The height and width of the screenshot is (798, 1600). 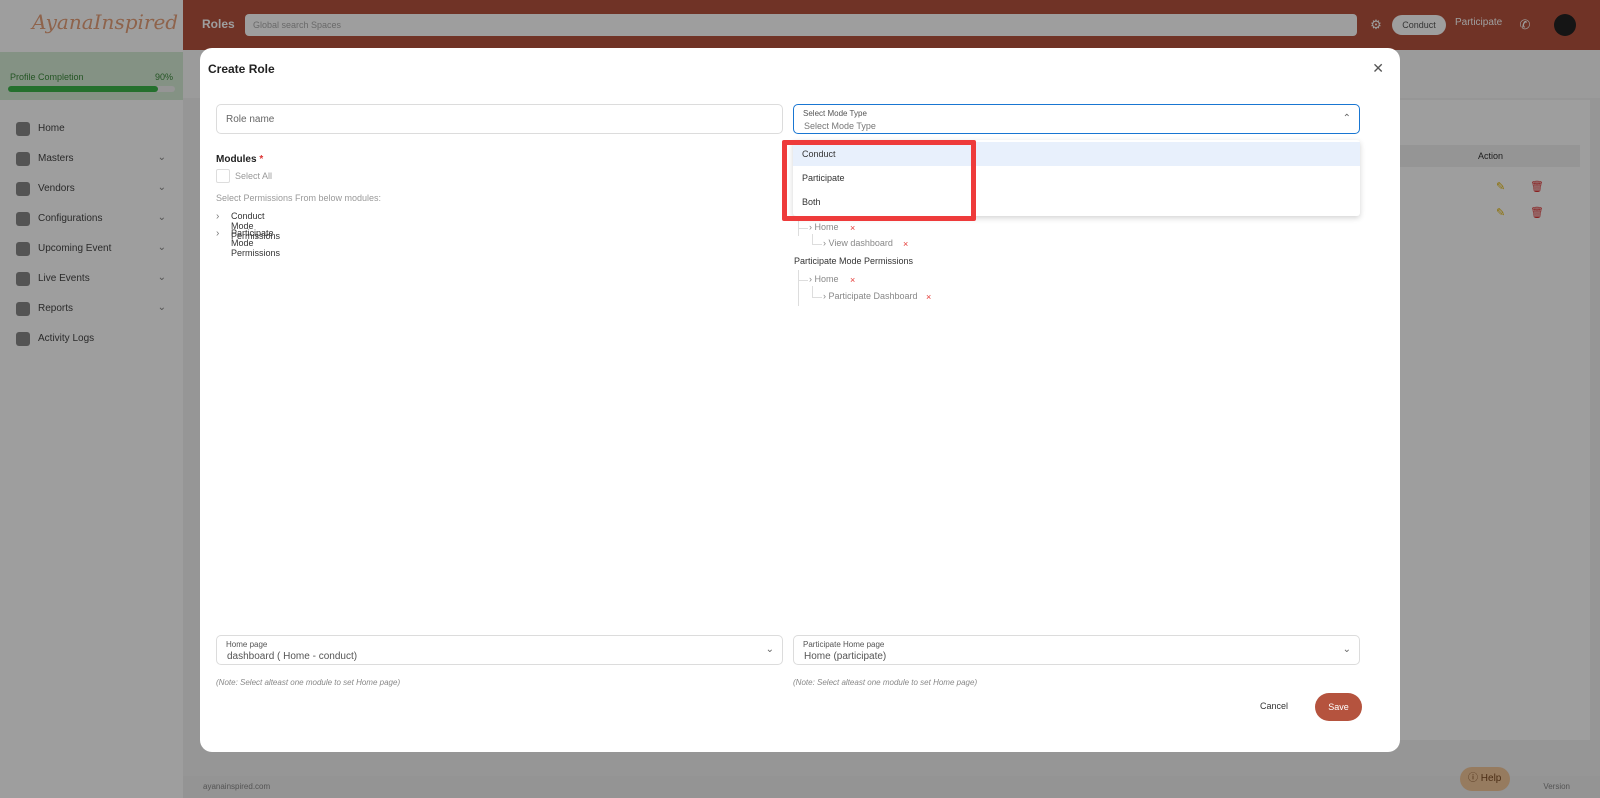 What do you see at coordinates (1076, 202) in the screenshot?
I see `dropdown-option-both: Both` at bounding box center [1076, 202].